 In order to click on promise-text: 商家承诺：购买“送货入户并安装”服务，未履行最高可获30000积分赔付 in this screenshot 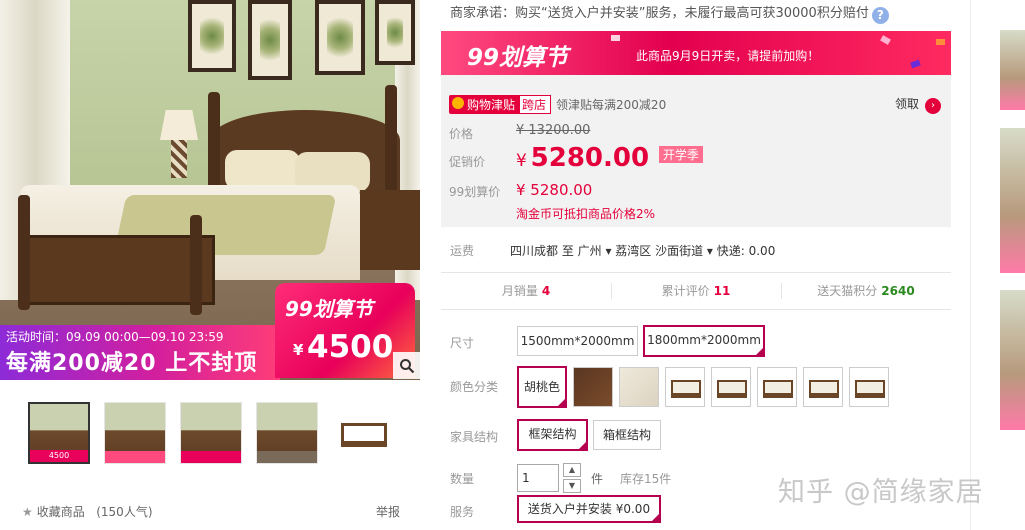, I will do `click(659, 13)`.